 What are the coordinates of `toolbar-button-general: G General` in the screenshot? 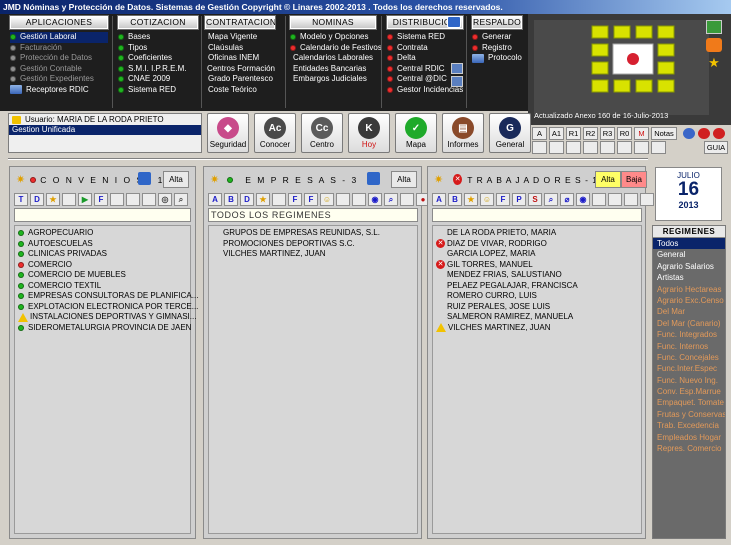 It's located at (510, 133).